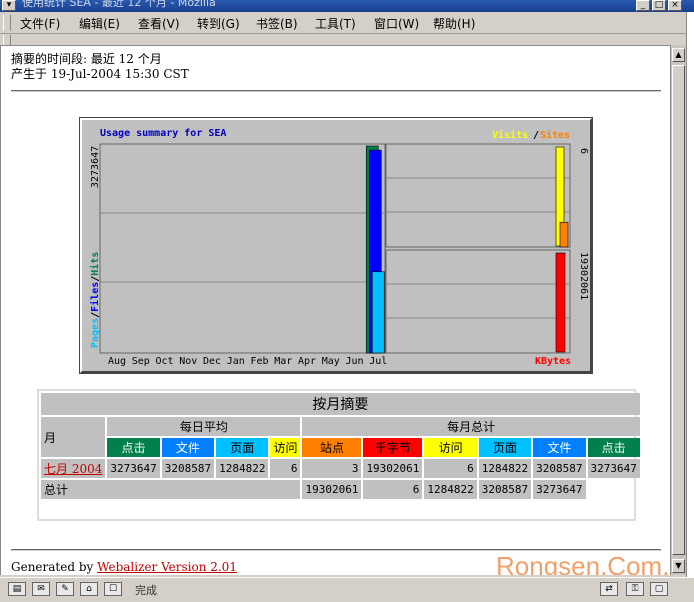 Image resolution: width=694 pixels, height=602 pixels. What do you see at coordinates (331, 361) in the screenshot?
I see `x-tick-label: May` at bounding box center [331, 361].